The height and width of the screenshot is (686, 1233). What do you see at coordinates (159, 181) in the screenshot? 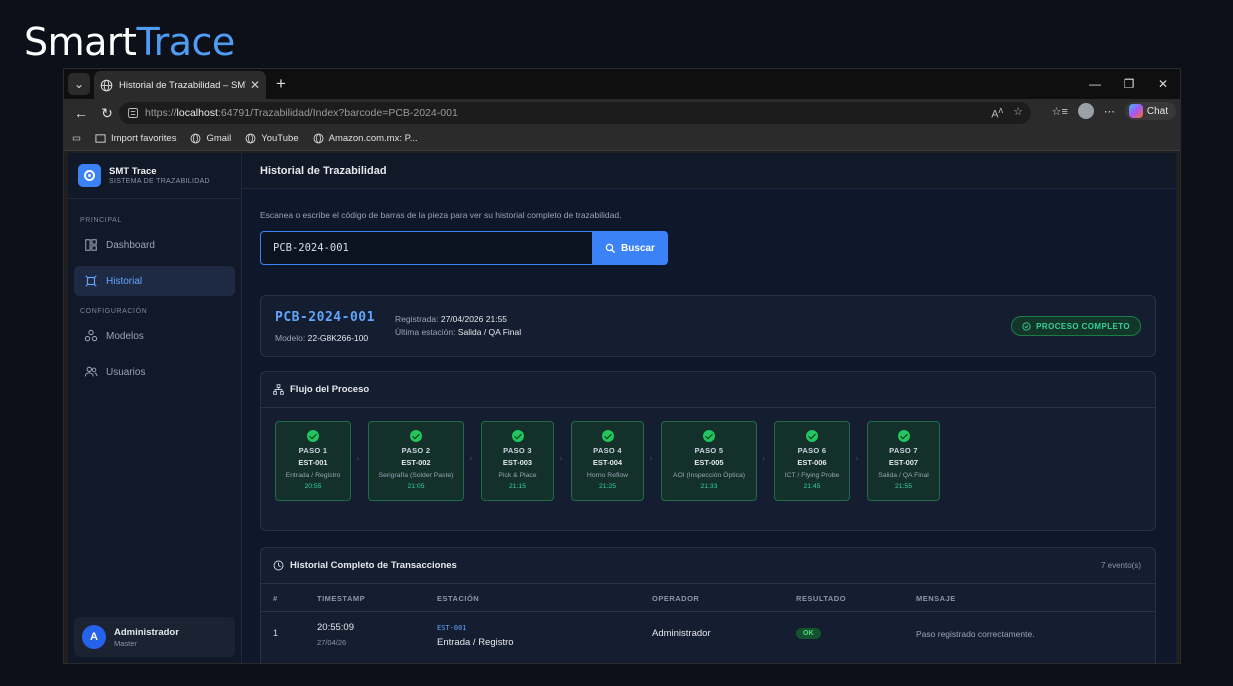
I see `app-subtitle: SISTEMA DE TRAZABILIDAD` at bounding box center [159, 181].